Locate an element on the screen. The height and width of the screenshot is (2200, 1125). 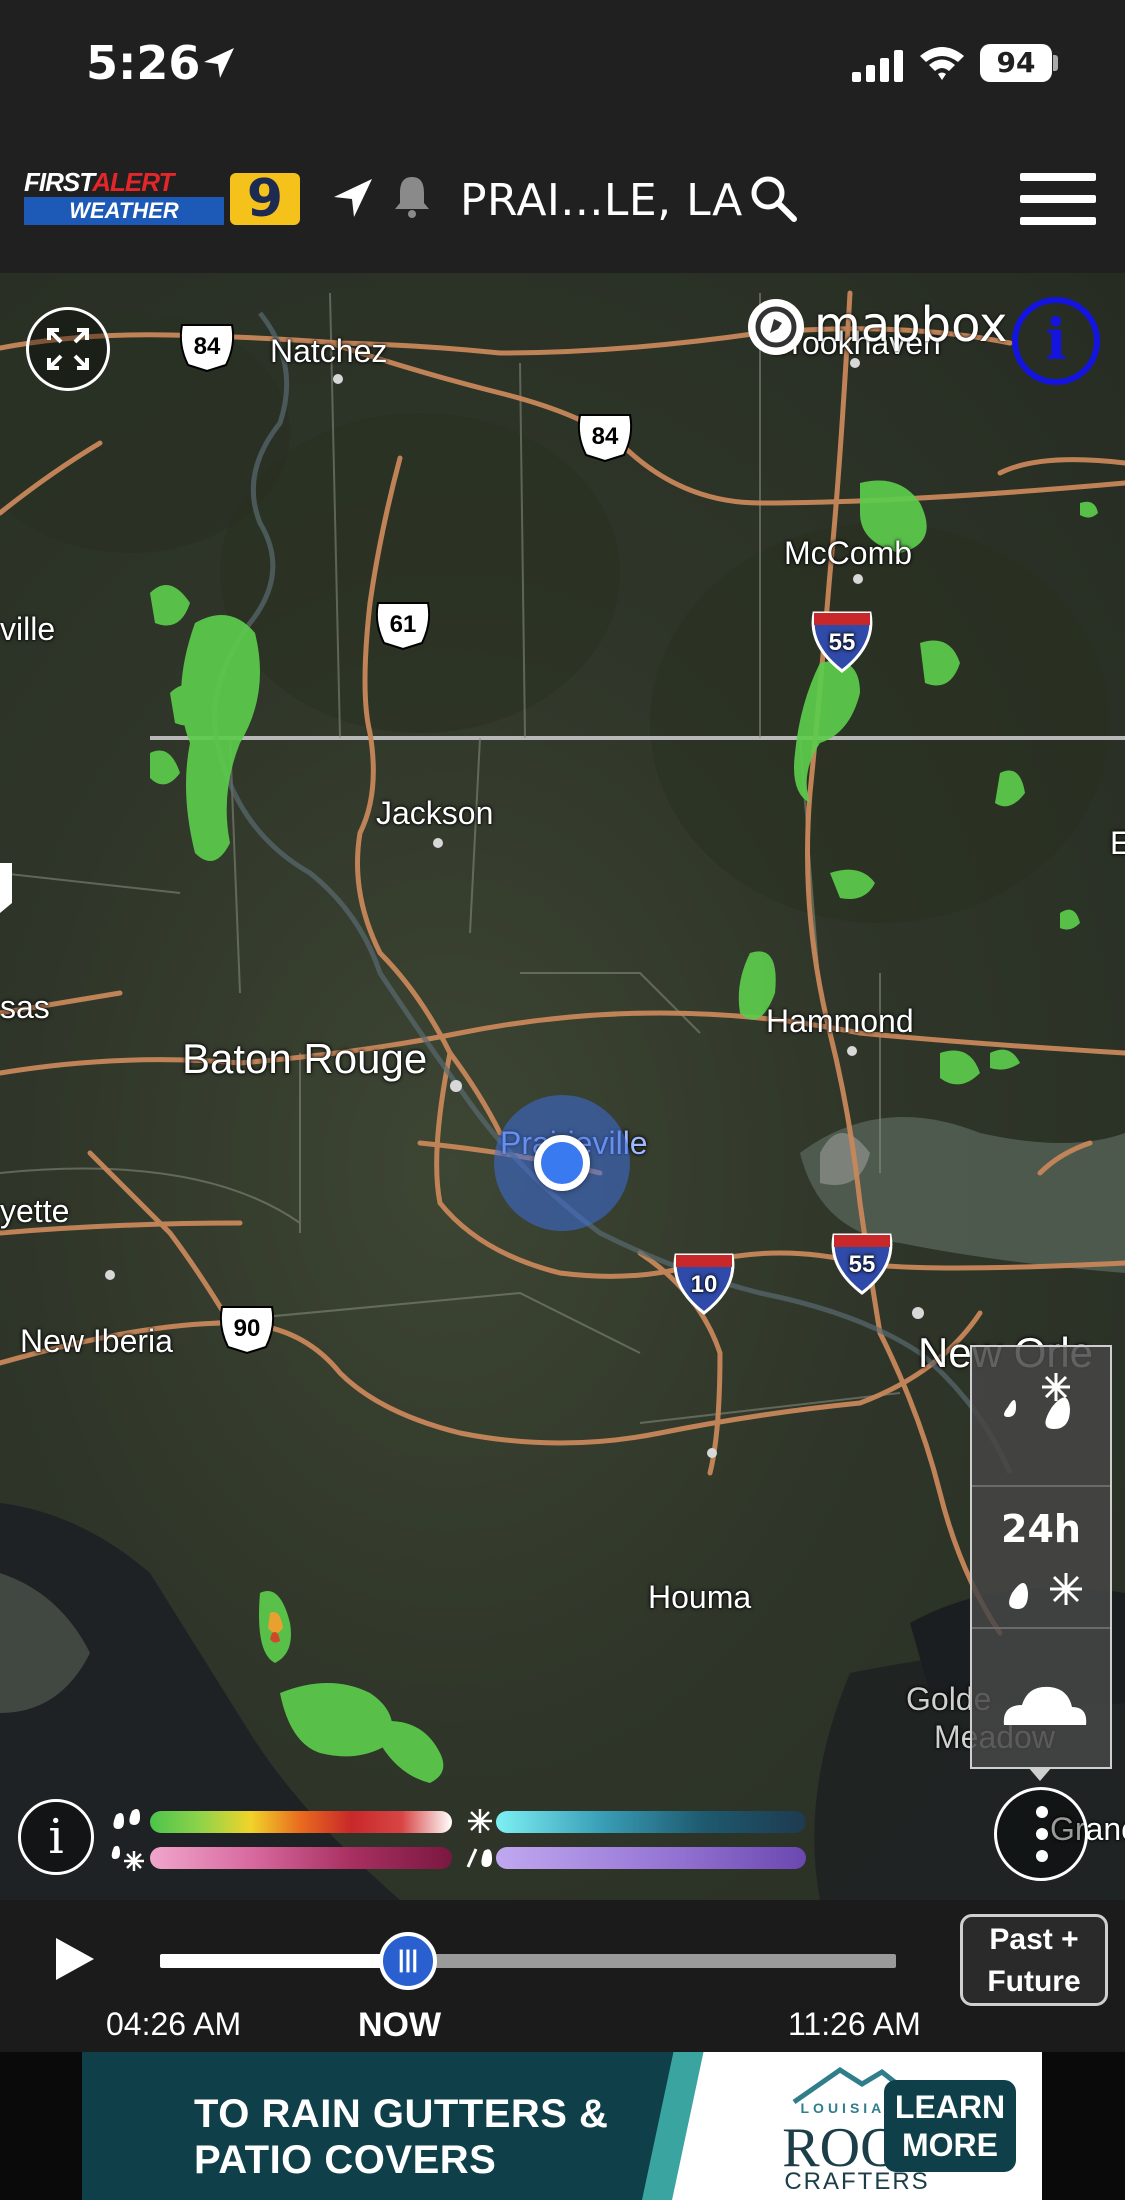
user-location-dot is located at coordinates (562, 1163).